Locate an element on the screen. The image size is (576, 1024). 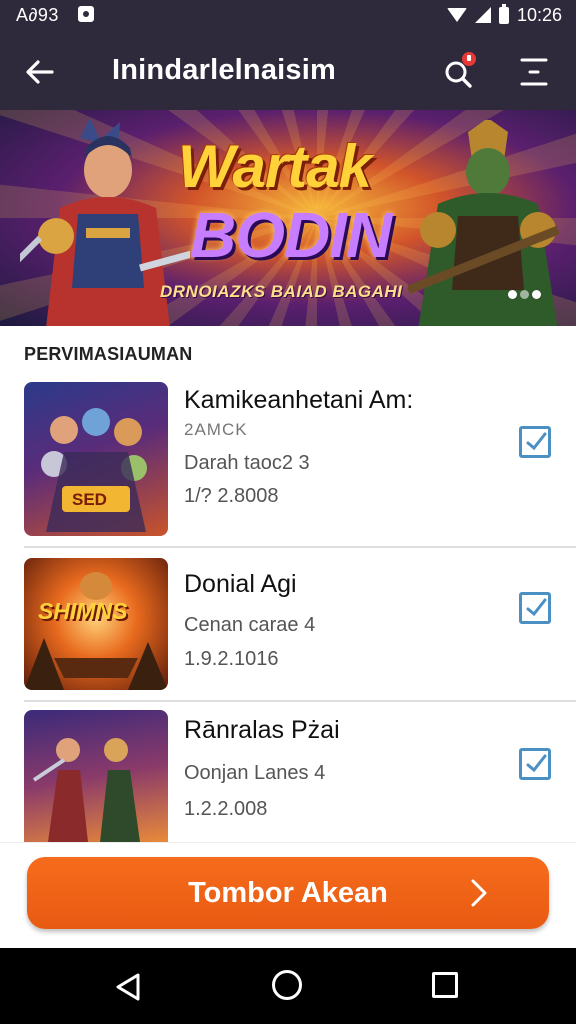
item-title: Kamikeanhetani Am: is located at coordinates (299, 400).